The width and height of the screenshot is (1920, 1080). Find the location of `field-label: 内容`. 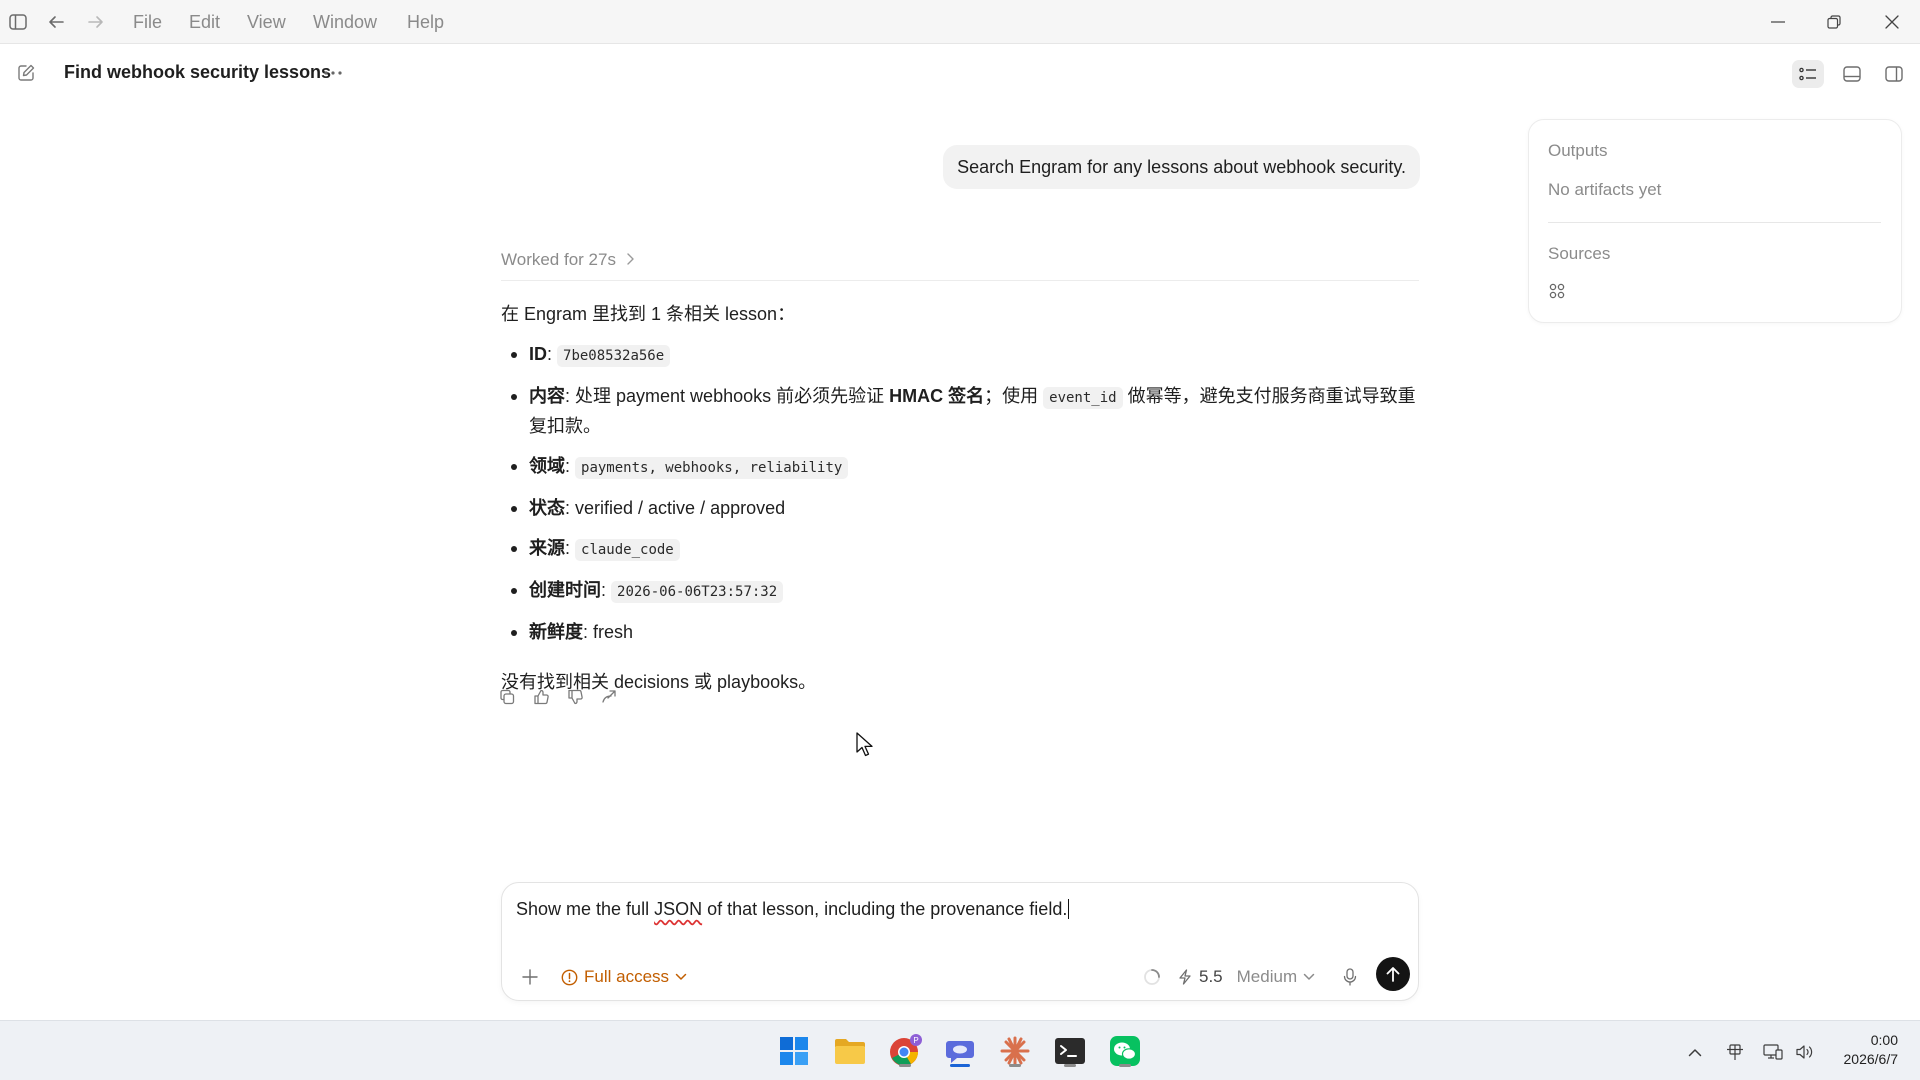

field-label: 内容 is located at coordinates (547, 396).